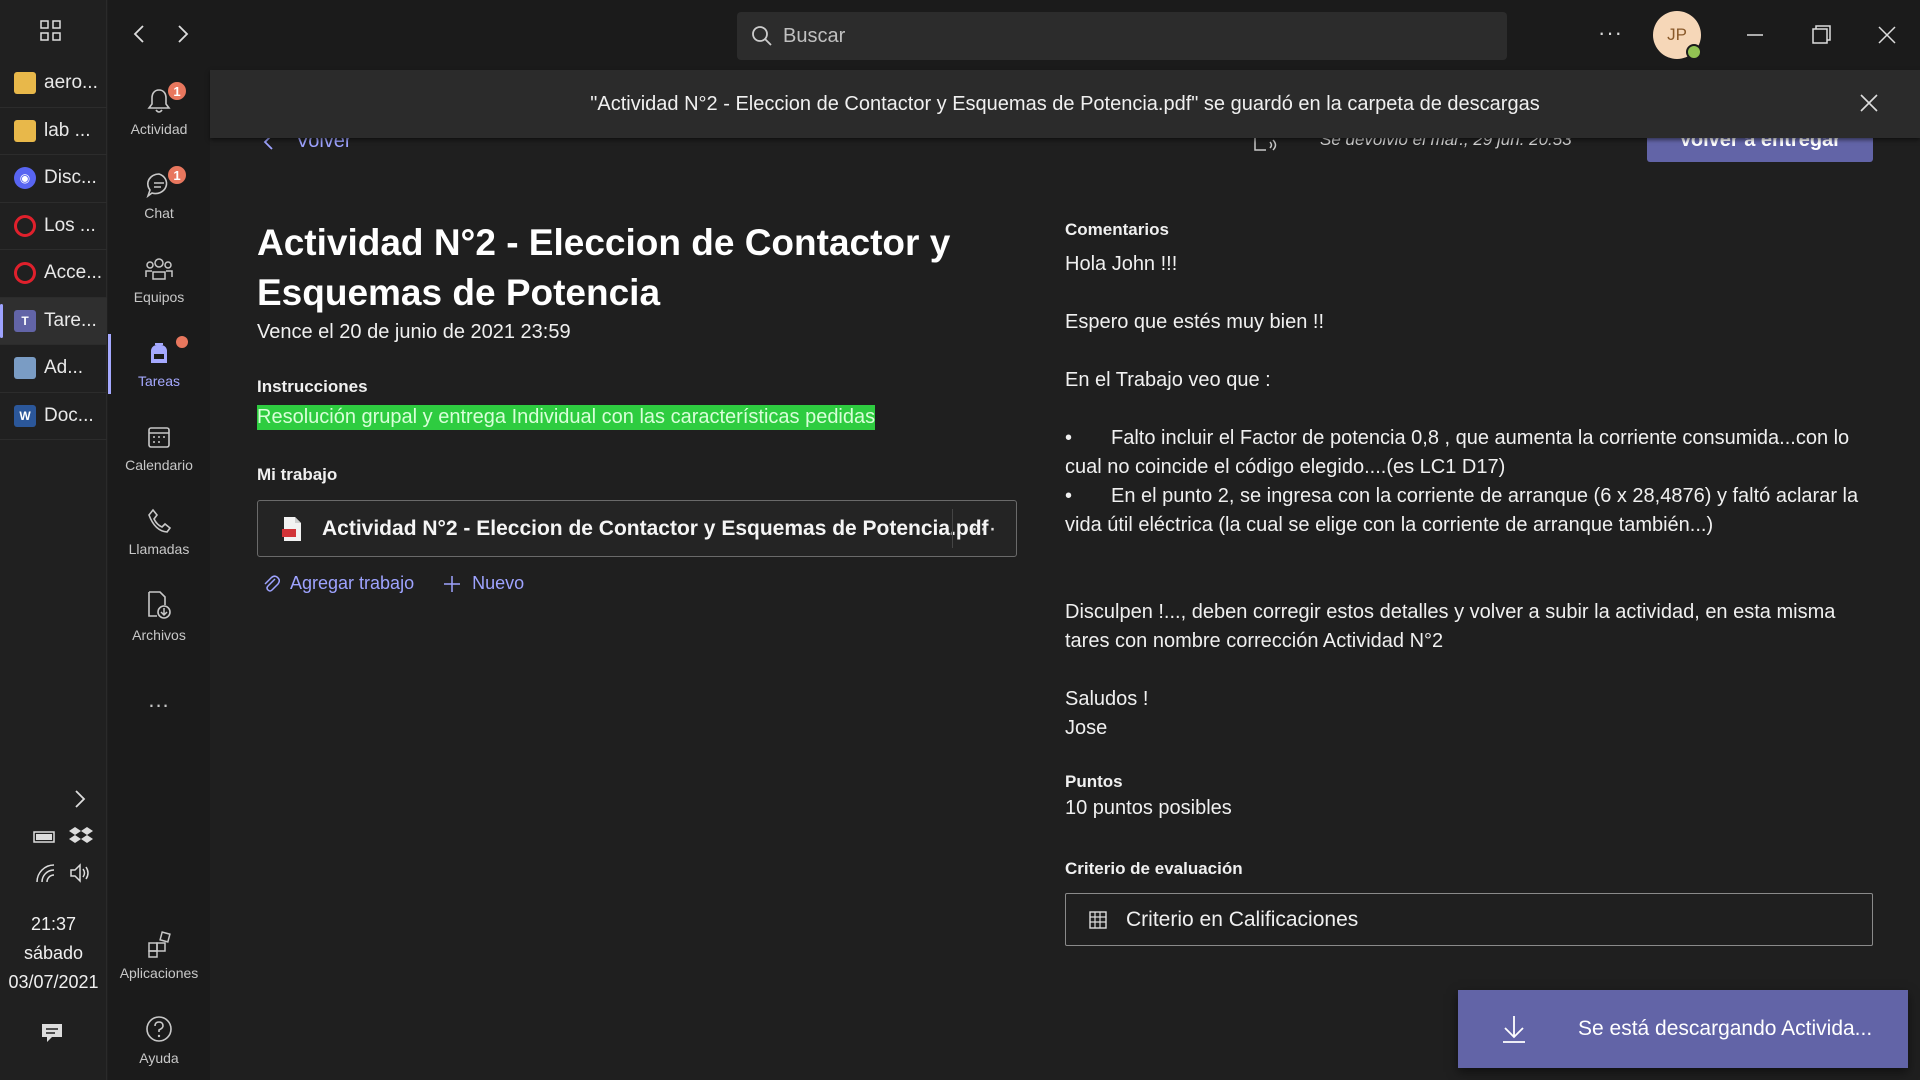 Image resolution: width=1920 pixels, height=1080 pixels. Describe the element at coordinates (53, 924) in the screenshot. I see `clock-time: 21:37` at that location.